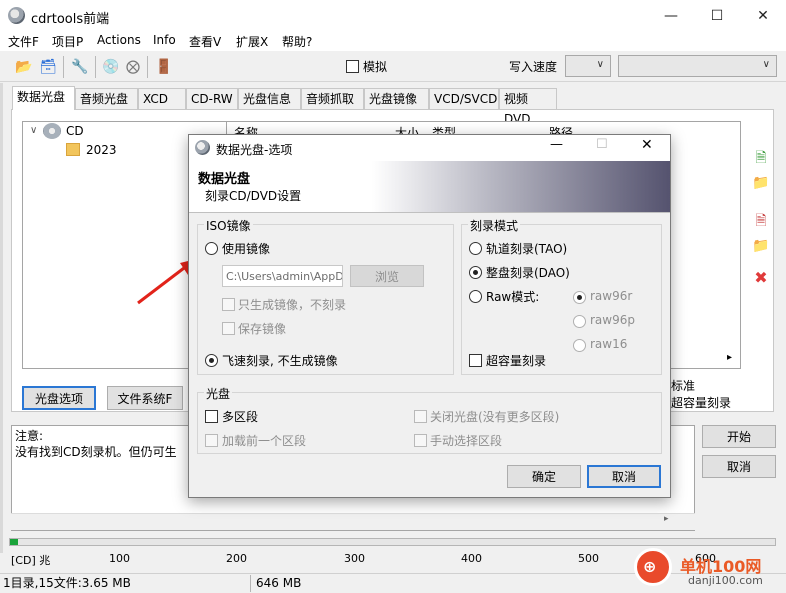 Image resolution: width=786 pixels, height=593 pixels. I want to click on tab-cd-rw: CD-RW, so click(212, 98).